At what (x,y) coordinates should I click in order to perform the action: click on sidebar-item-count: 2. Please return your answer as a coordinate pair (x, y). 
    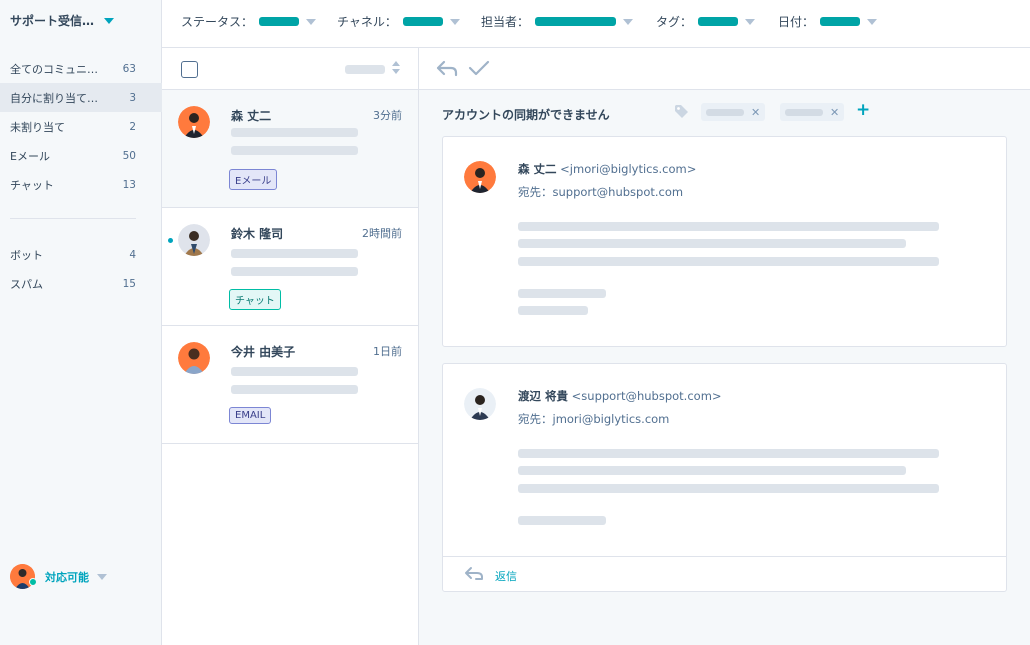
    Looking at the image, I should click on (132, 126).